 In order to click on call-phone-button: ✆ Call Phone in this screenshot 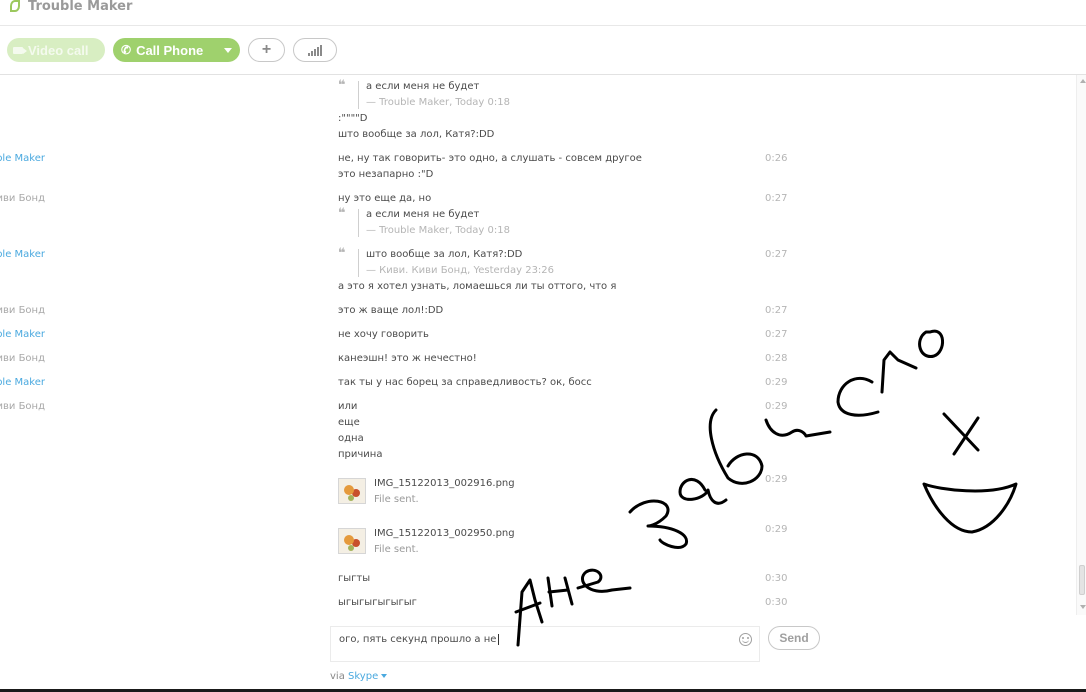, I will do `click(176, 50)`.